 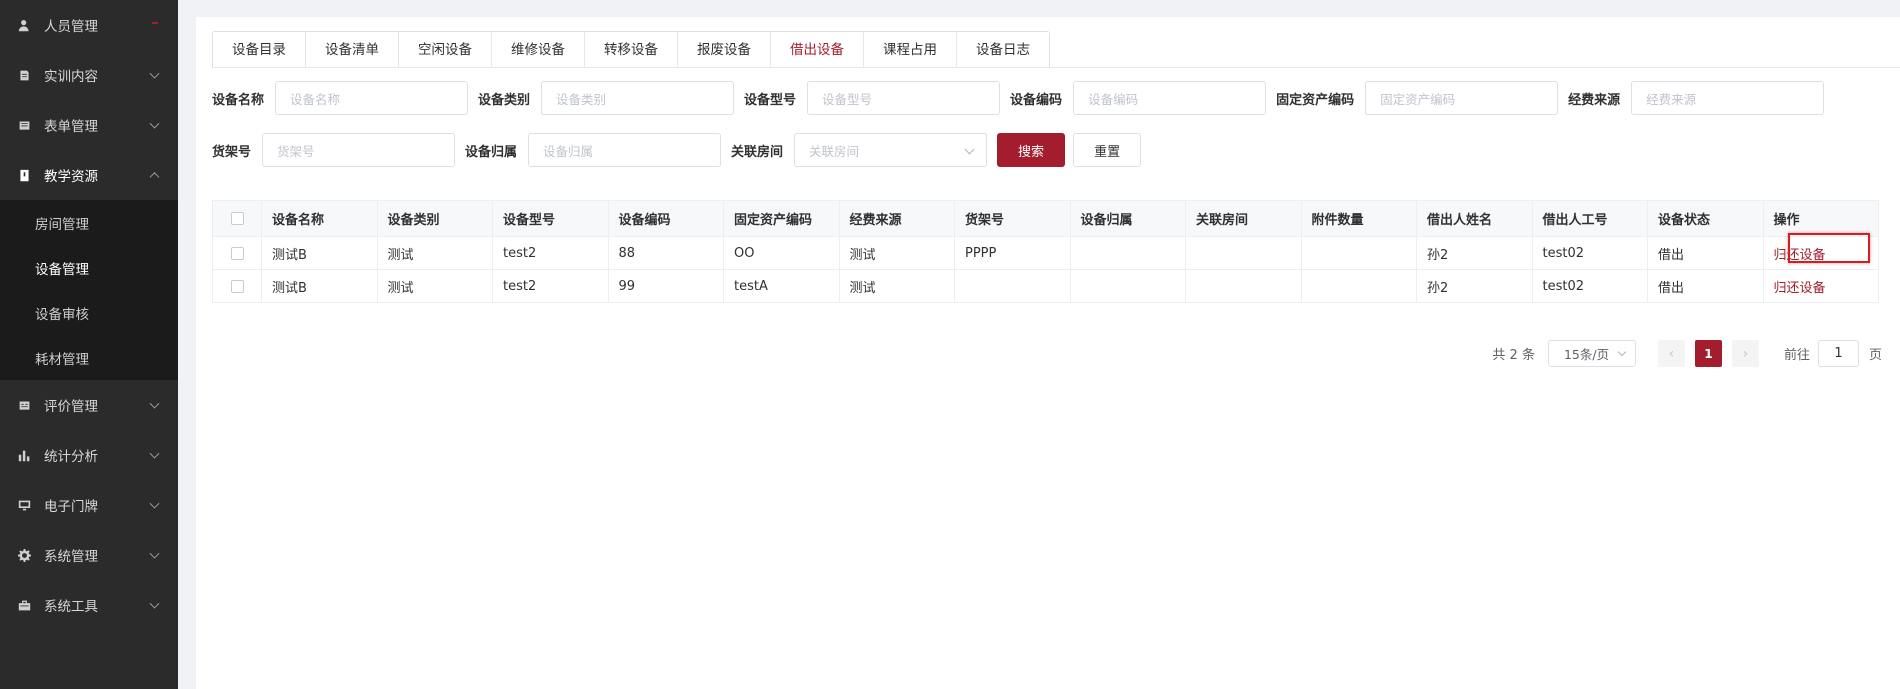 I want to click on menu-label: 实训内容, so click(x=71, y=77).